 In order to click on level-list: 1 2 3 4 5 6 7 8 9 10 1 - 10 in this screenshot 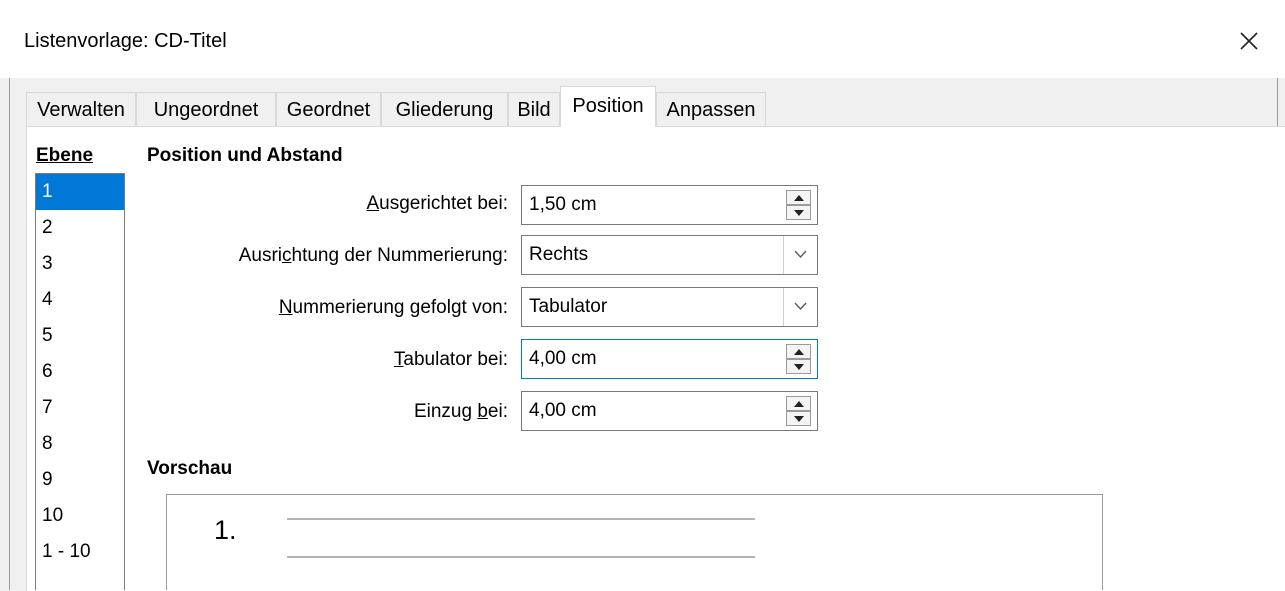, I will do `click(80, 381)`.